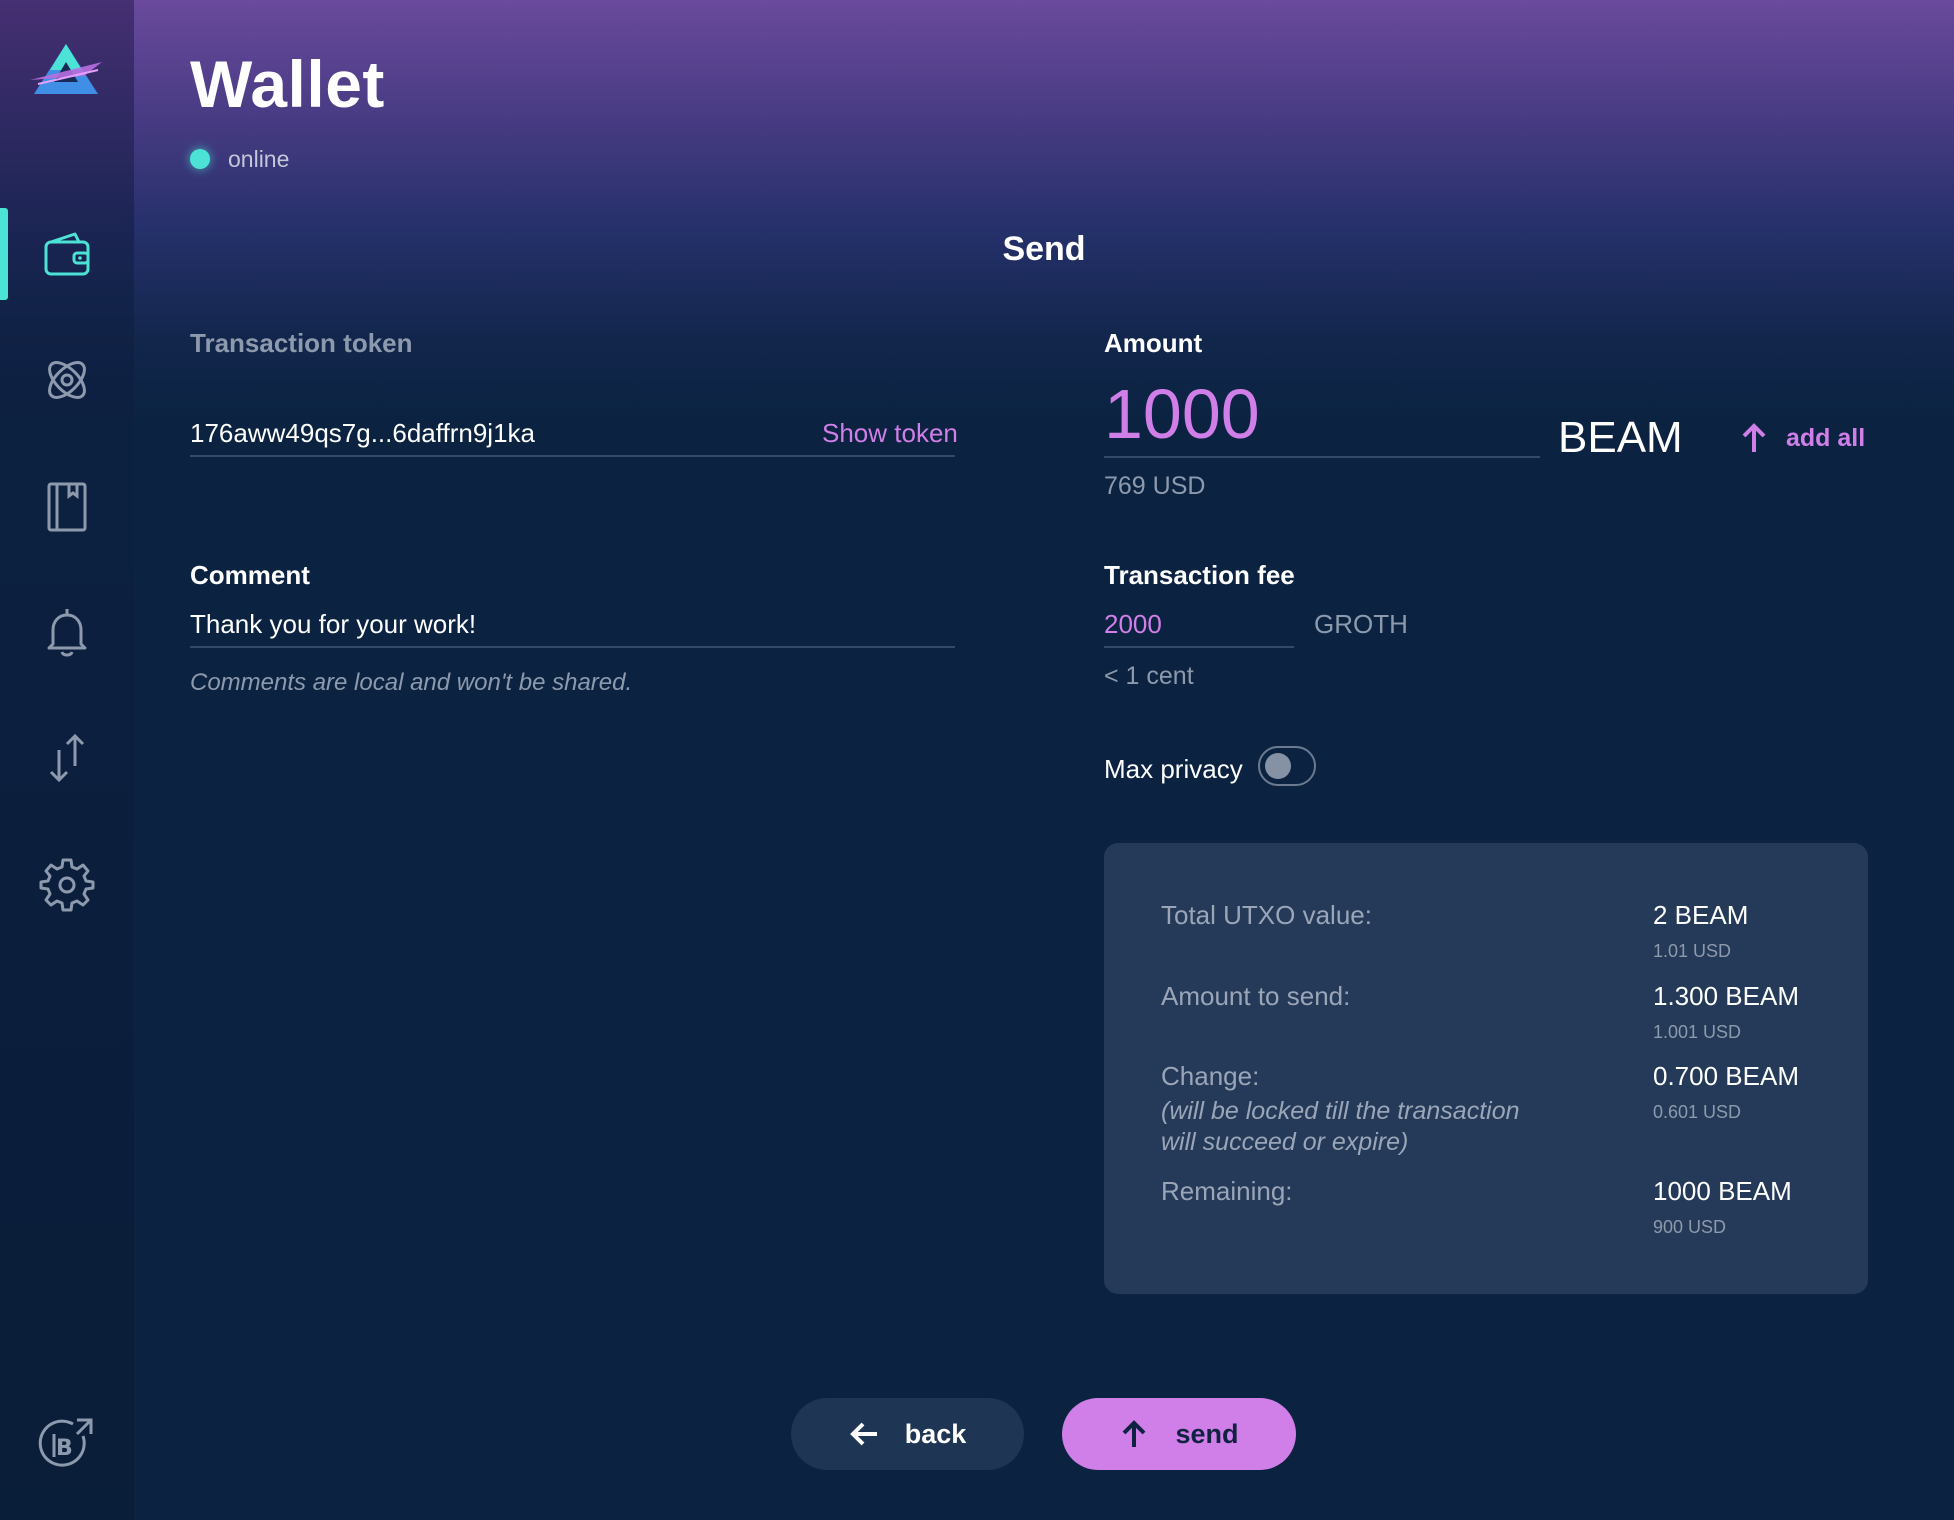  What do you see at coordinates (1722, 1191) in the screenshot?
I see `remaining-value: 1000 BEAM` at bounding box center [1722, 1191].